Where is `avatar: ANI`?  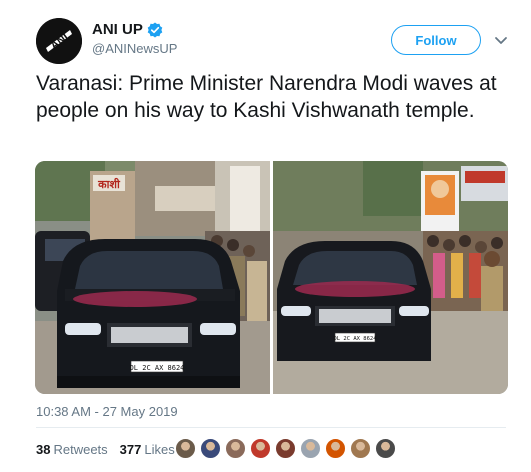 avatar: ANI is located at coordinates (59, 41).